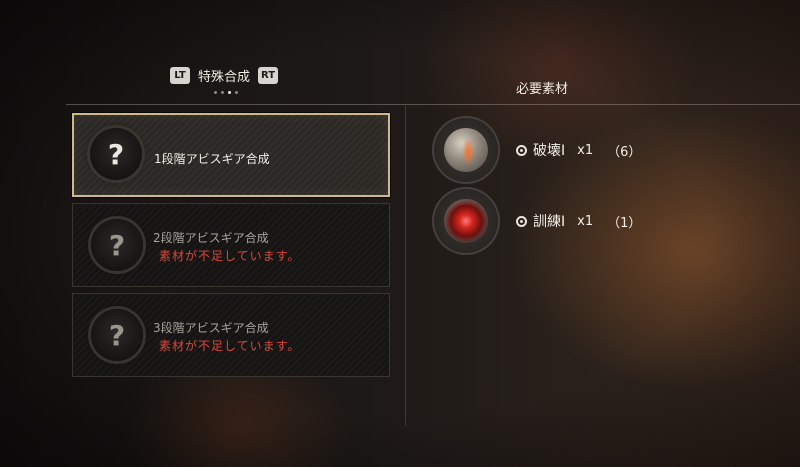 This screenshot has height=467, width=800. Describe the element at coordinates (212, 159) in the screenshot. I see `recipe-title: 1段階アビスギア合成` at that location.